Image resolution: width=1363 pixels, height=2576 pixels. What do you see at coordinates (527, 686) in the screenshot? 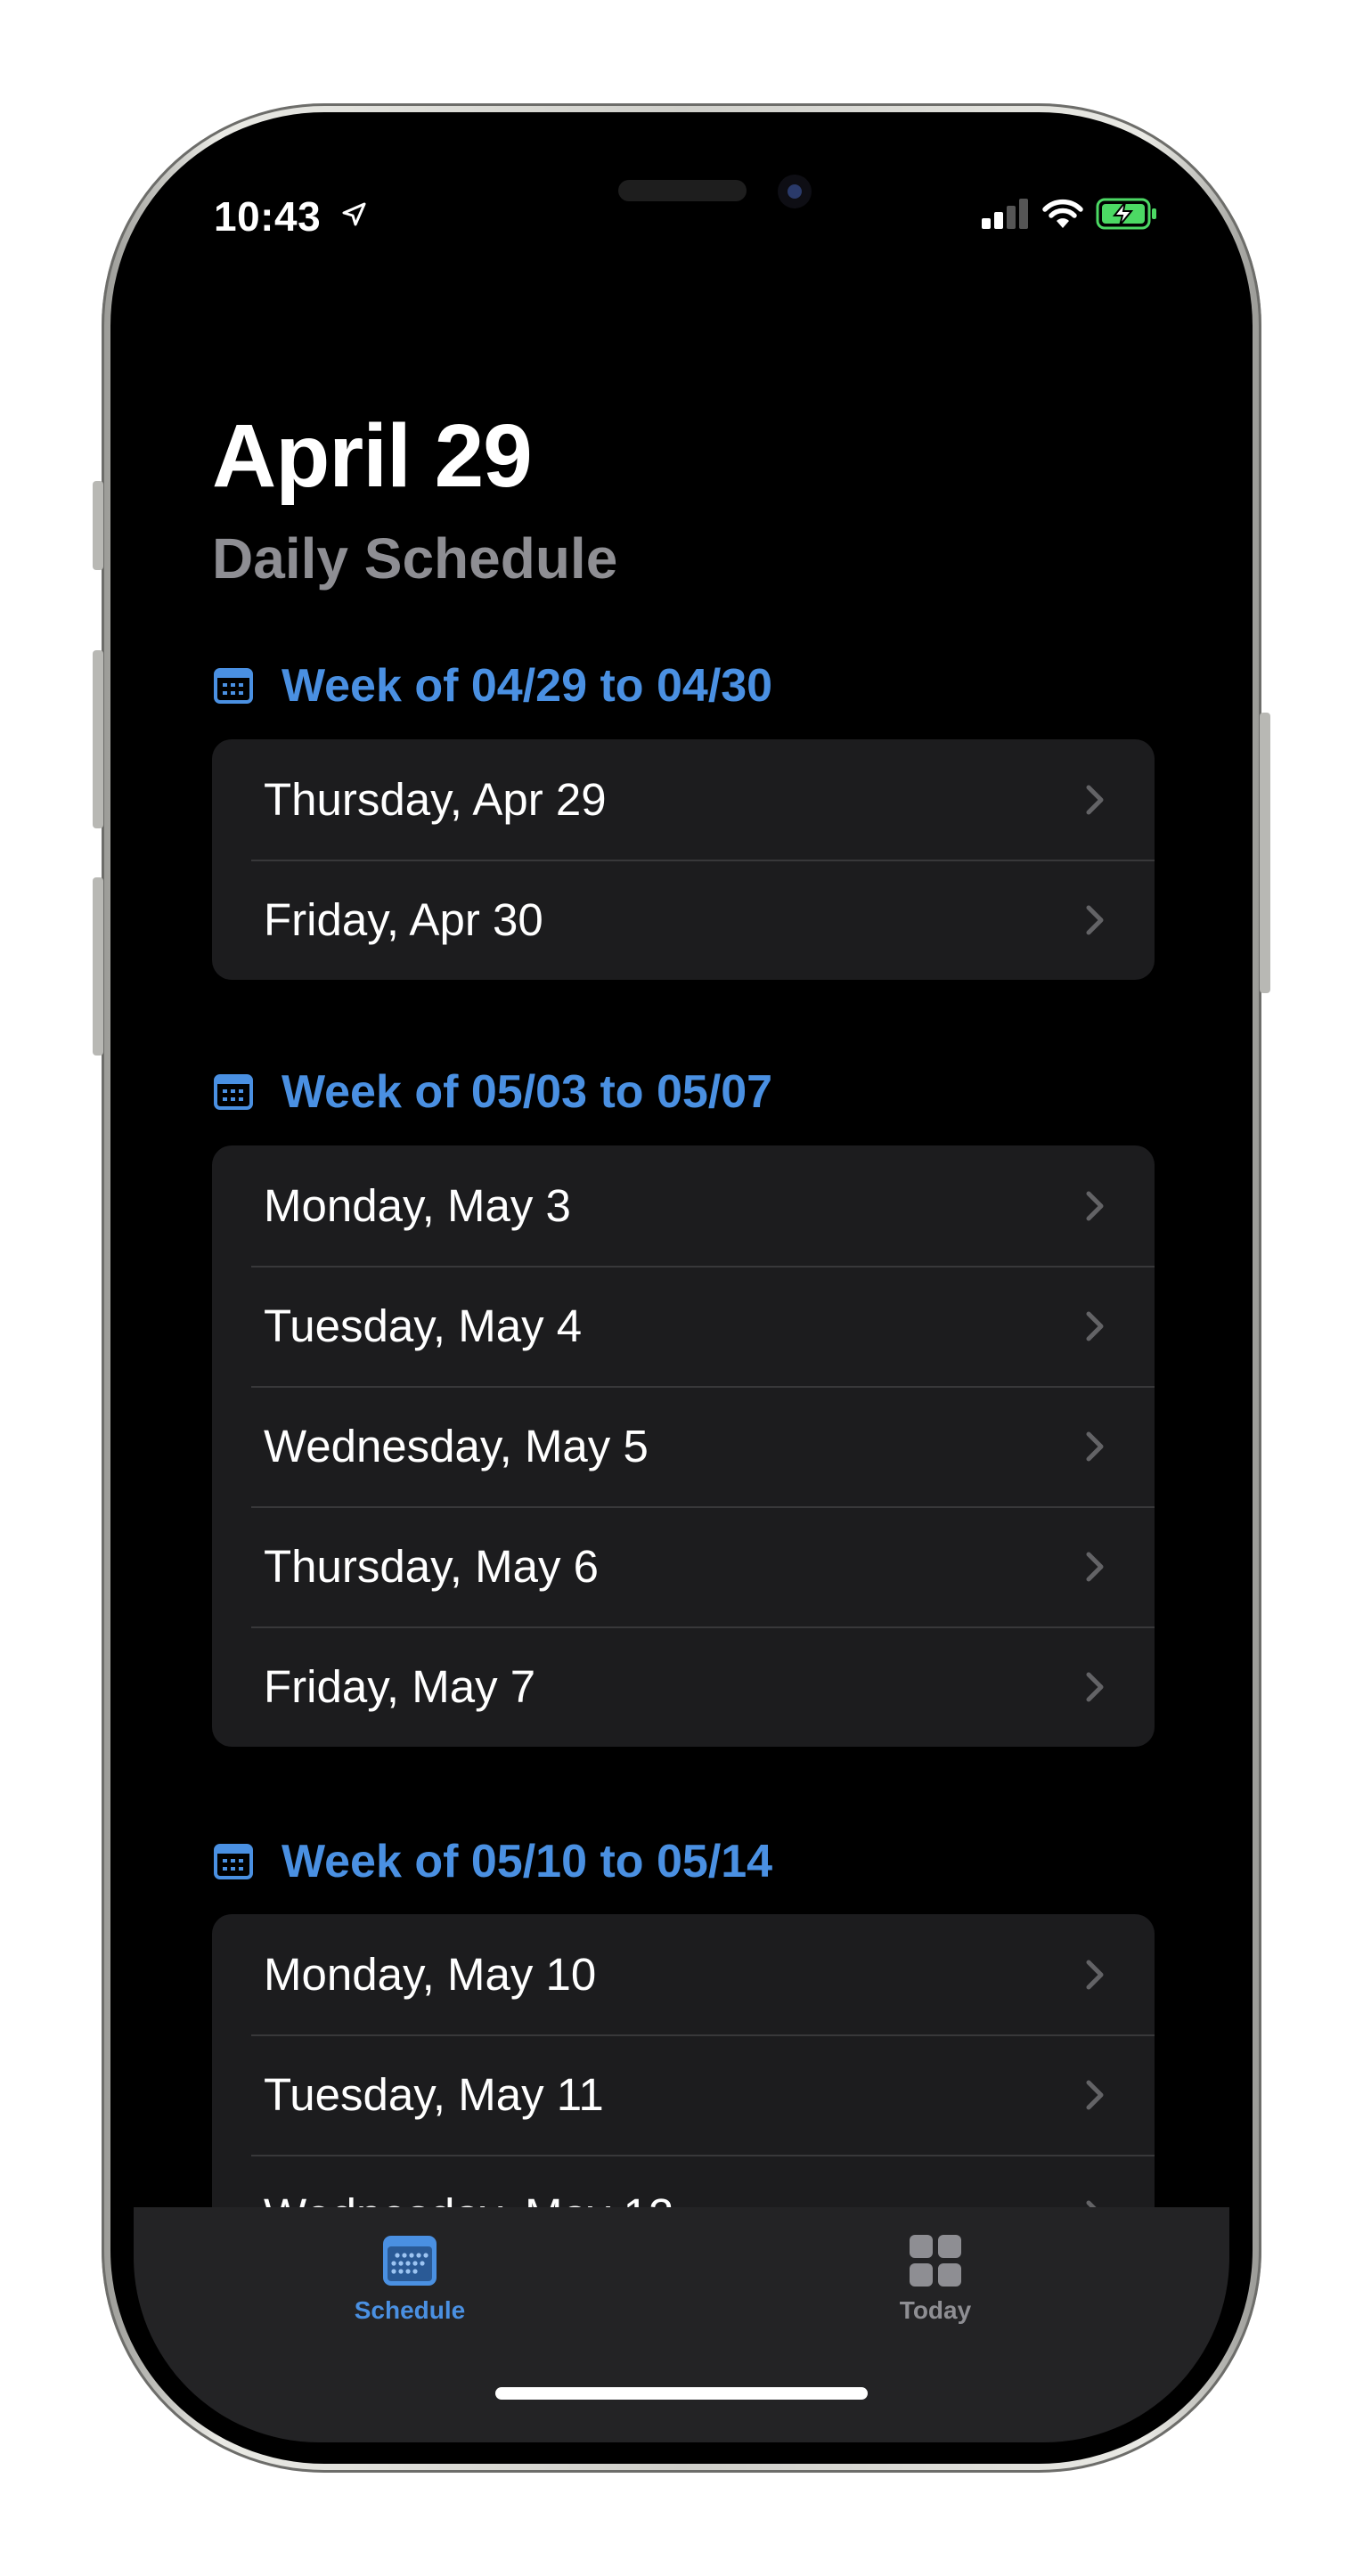
I see `section-title: Week of 04/29 to 04/30` at bounding box center [527, 686].